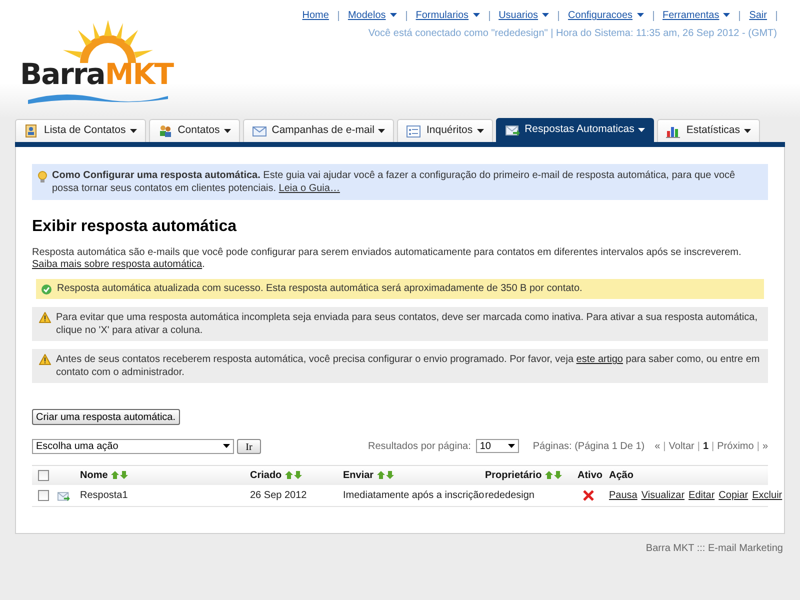 This screenshot has width=800, height=600. I want to click on form-icon, so click(414, 131).